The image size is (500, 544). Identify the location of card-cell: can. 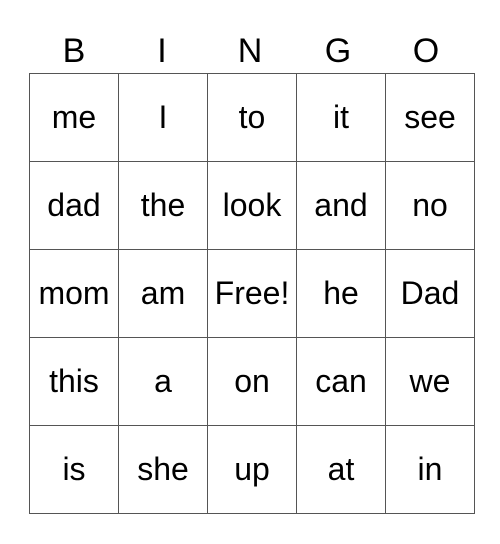
(341, 381).